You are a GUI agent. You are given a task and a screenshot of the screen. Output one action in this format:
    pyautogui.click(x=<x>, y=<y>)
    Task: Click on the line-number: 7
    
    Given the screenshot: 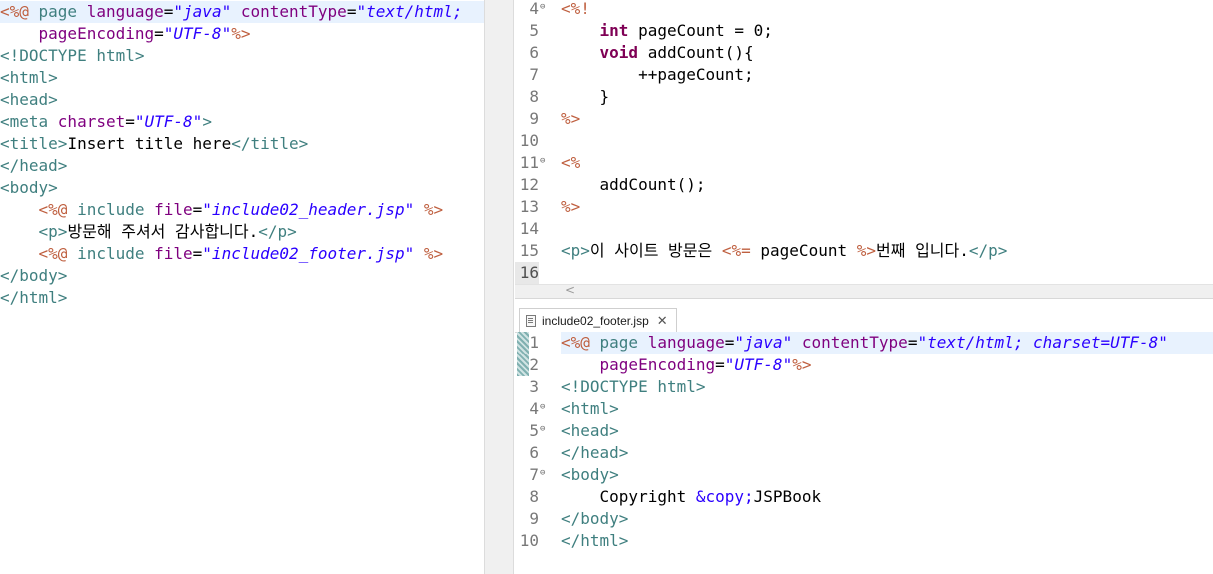 What is the action you would take?
    pyautogui.click(x=534, y=74)
    